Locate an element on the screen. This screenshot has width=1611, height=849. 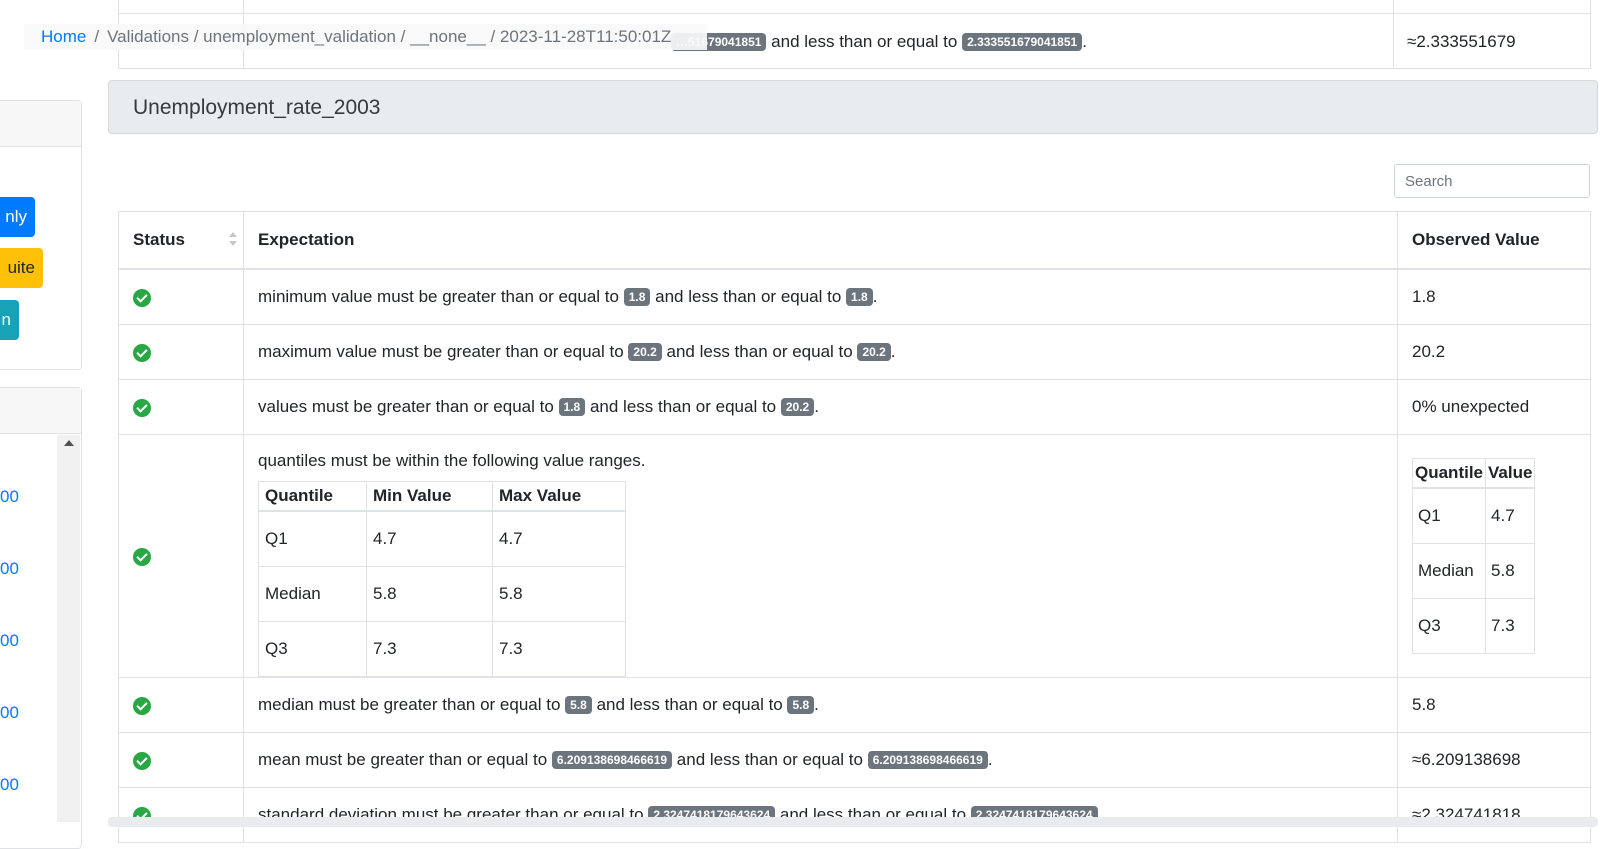
expectation-column-header: Expectation is located at coordinates (820, 240).